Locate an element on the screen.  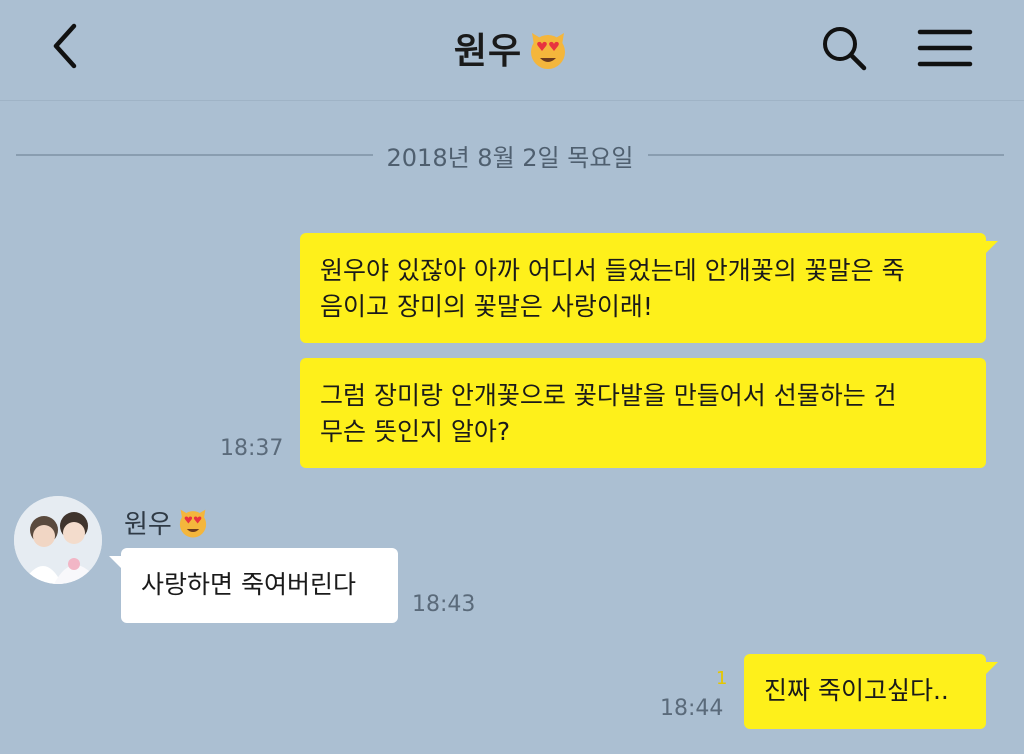
hamburger-menu-icon is located at coordinates (945, 48).